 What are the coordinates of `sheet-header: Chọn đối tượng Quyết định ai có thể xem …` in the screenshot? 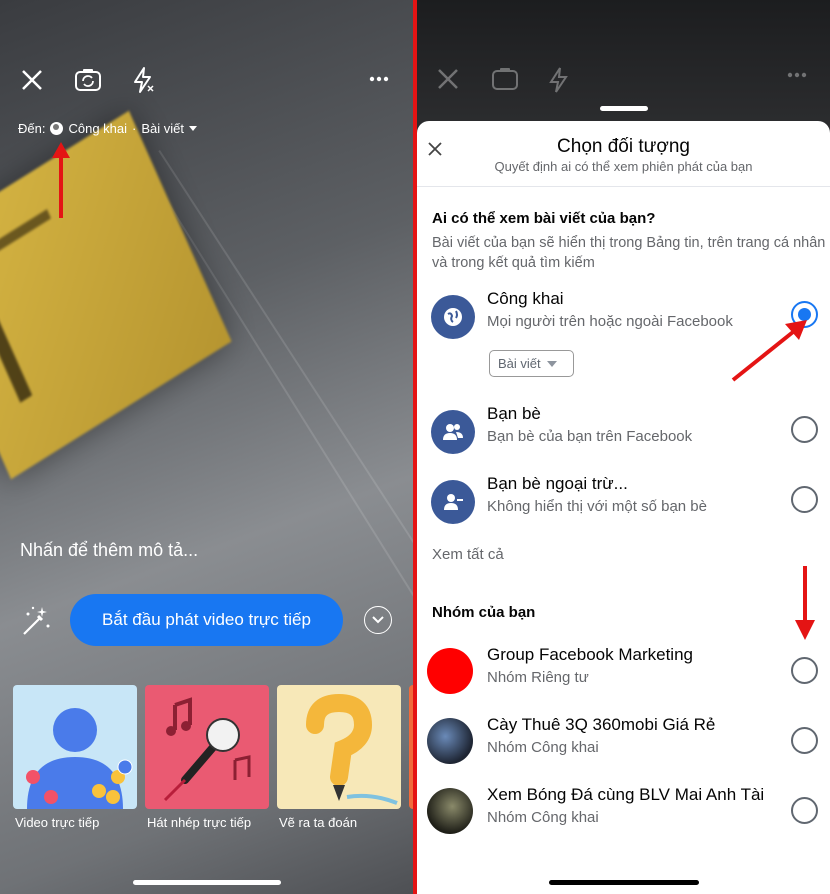 It's located at (623, 154).